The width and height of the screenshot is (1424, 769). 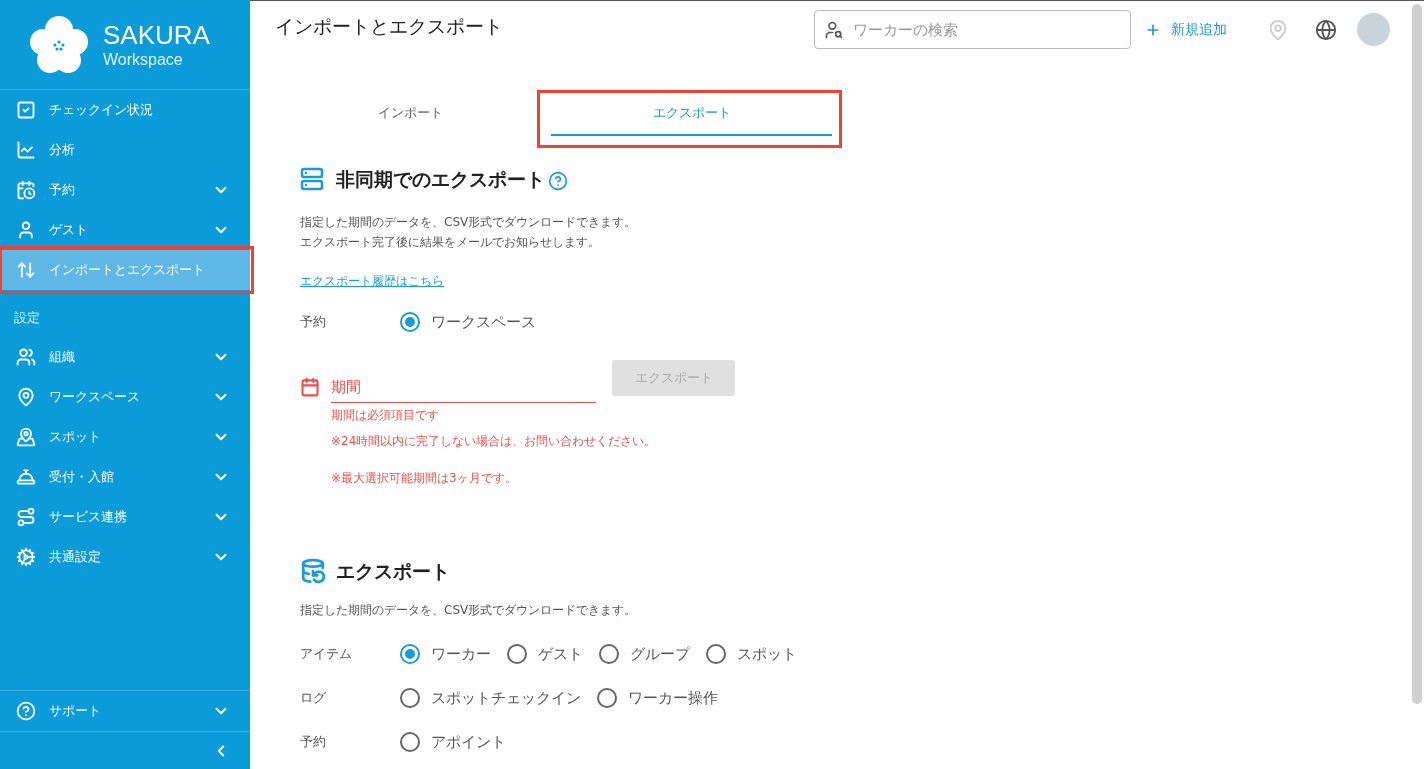 I want to click on search-field: ワーカーの検索, so click(x=972, y=29).